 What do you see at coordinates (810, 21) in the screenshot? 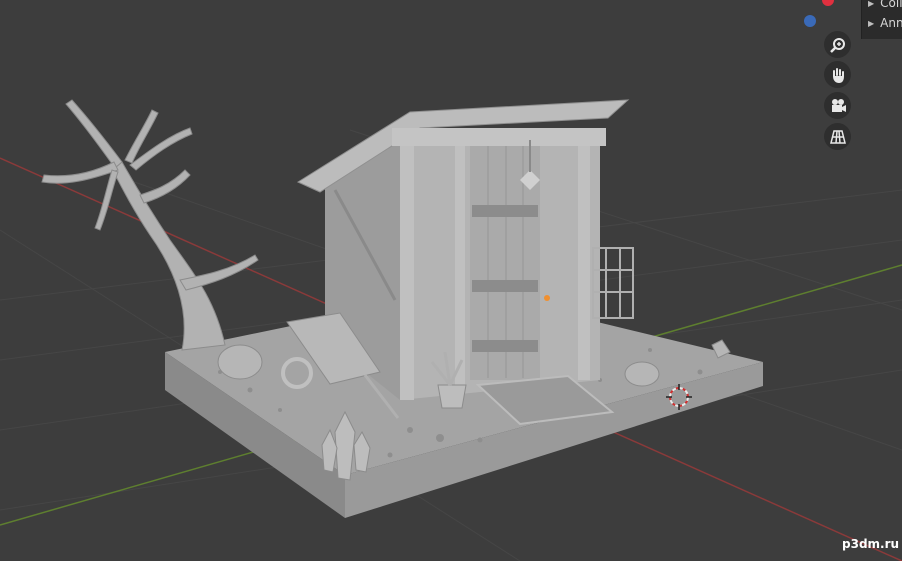
I see `gizmo-z-axis-dot` at bounding box center [810, 21].